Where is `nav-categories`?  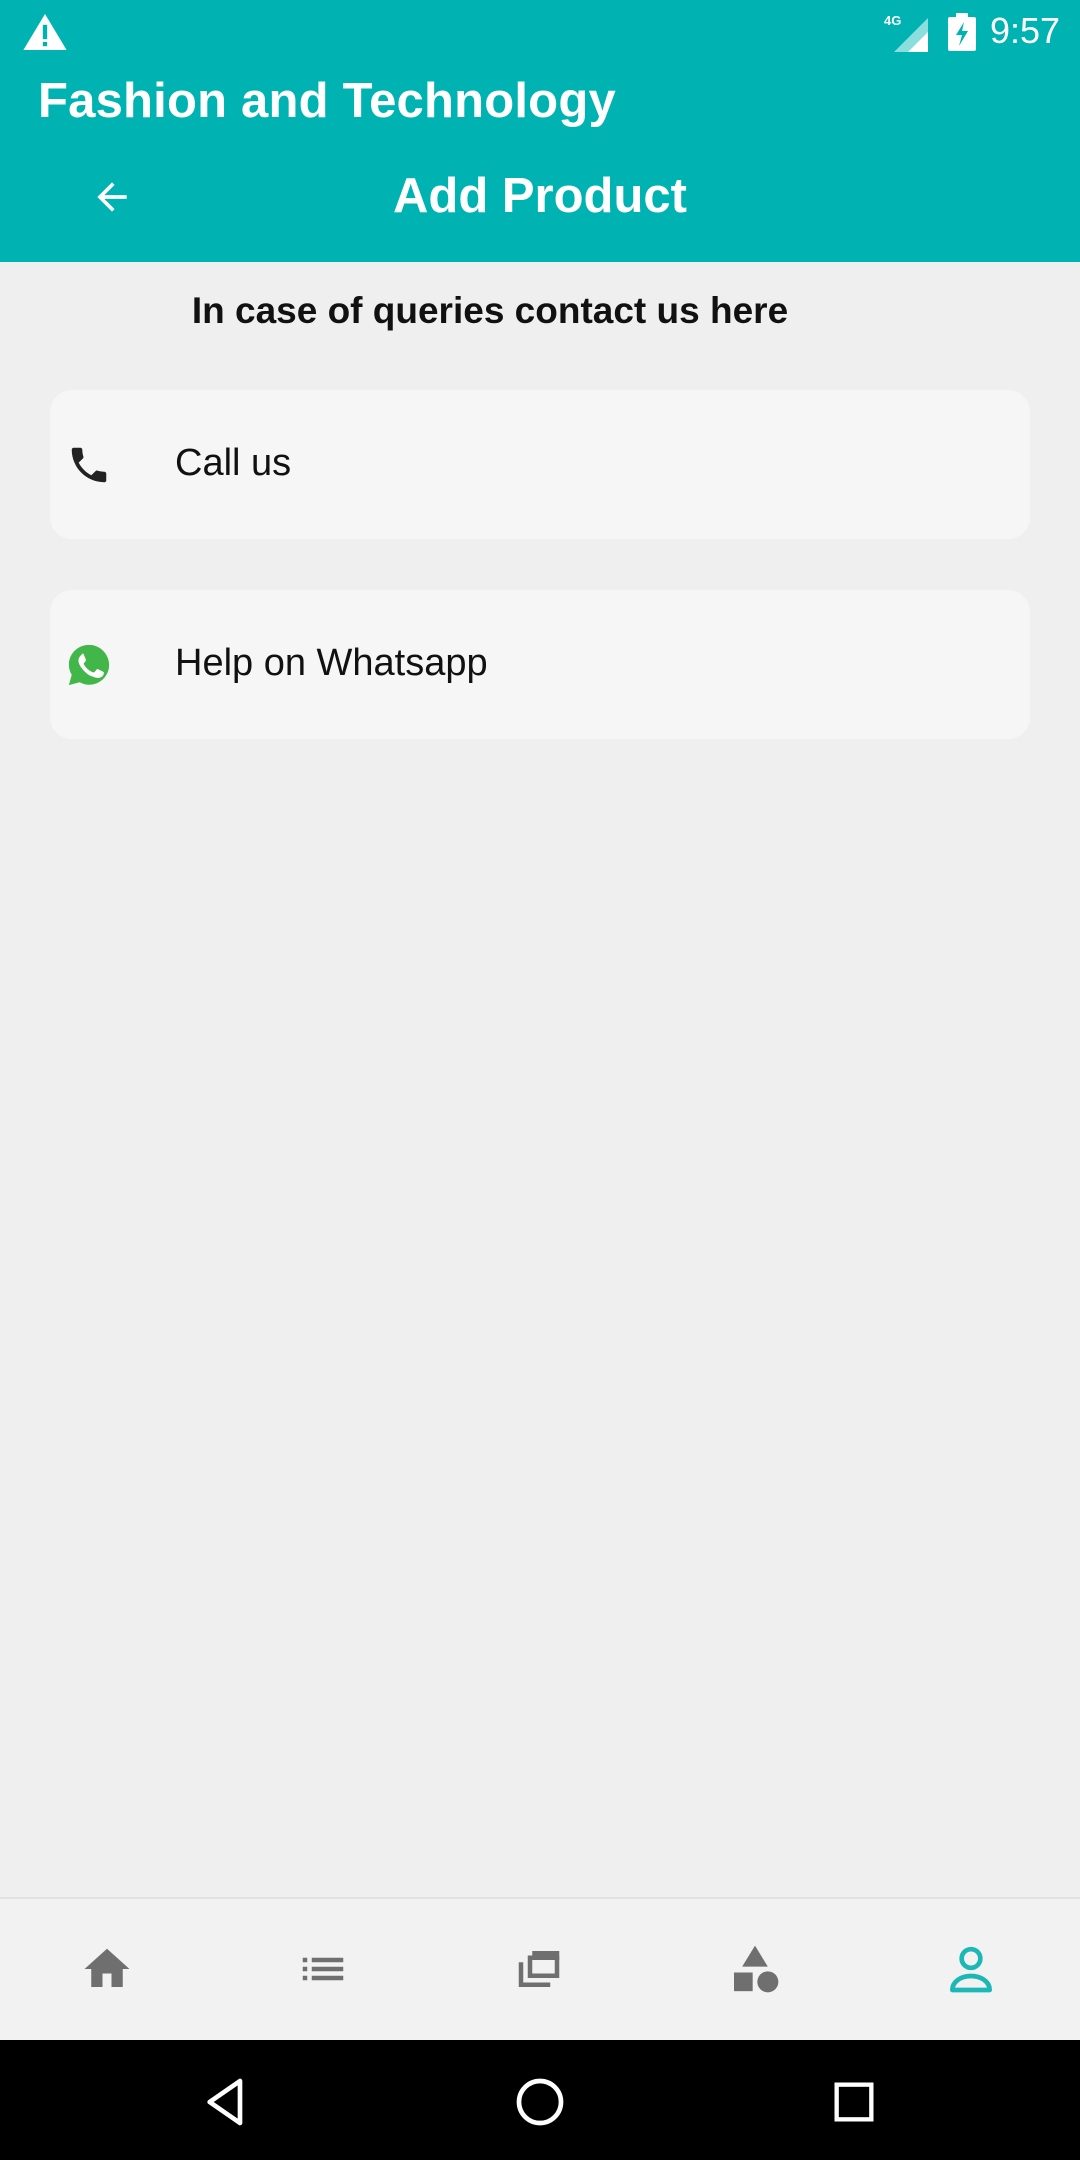
nav-categories is located at coordinates (755, 1969).